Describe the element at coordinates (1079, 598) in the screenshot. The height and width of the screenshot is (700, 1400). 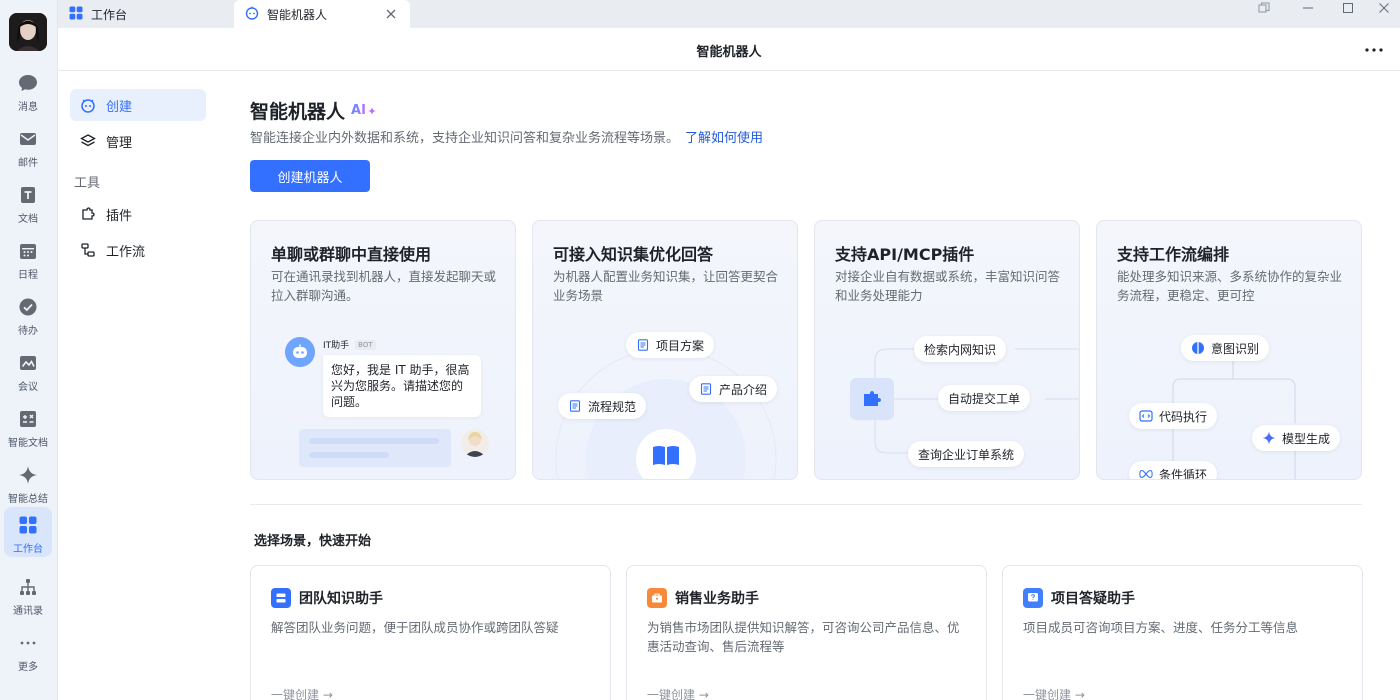
I see `scene-head: 项目答疑助手` at that location.